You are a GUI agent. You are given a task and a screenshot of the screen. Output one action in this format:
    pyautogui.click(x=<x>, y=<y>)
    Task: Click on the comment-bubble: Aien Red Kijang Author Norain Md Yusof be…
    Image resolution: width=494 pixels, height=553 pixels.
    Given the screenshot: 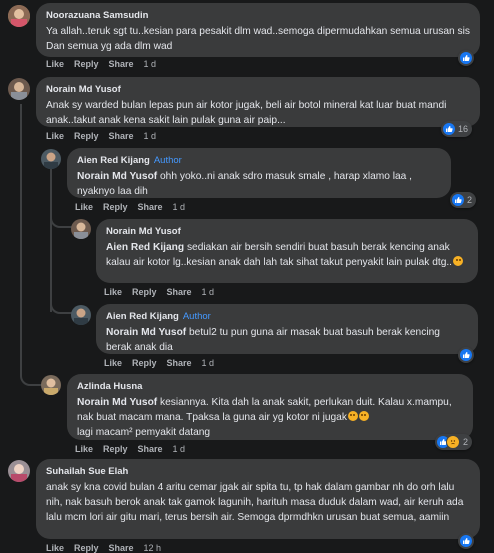 What is the action you would take?
    pyautogui.click(x=287, y=329)
    